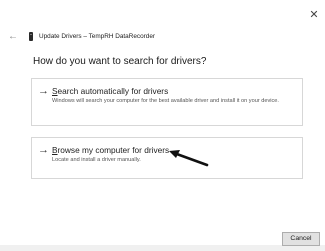  What do you see at coordinates (31, 36) in the screenshot?
I see `usb-device-icon` at bounding box center [31, 36].